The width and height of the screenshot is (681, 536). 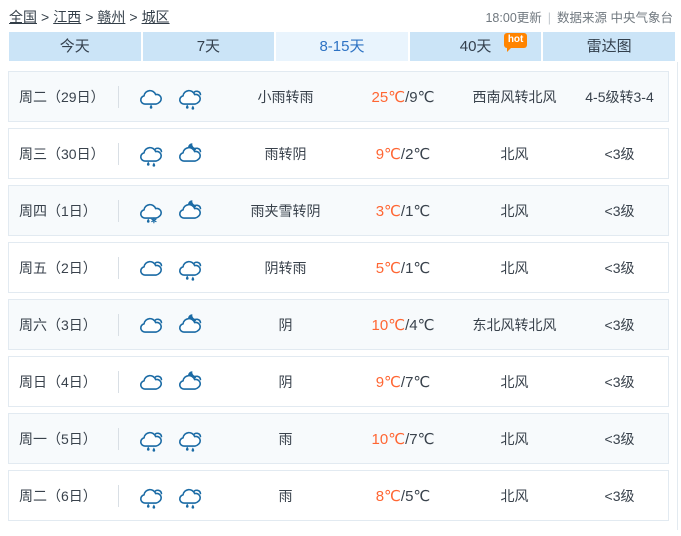 What do you see at coordinates (513, 18) in the screenshot?
I see `update-time: 18:00更新` at bounding box center [513, 18].